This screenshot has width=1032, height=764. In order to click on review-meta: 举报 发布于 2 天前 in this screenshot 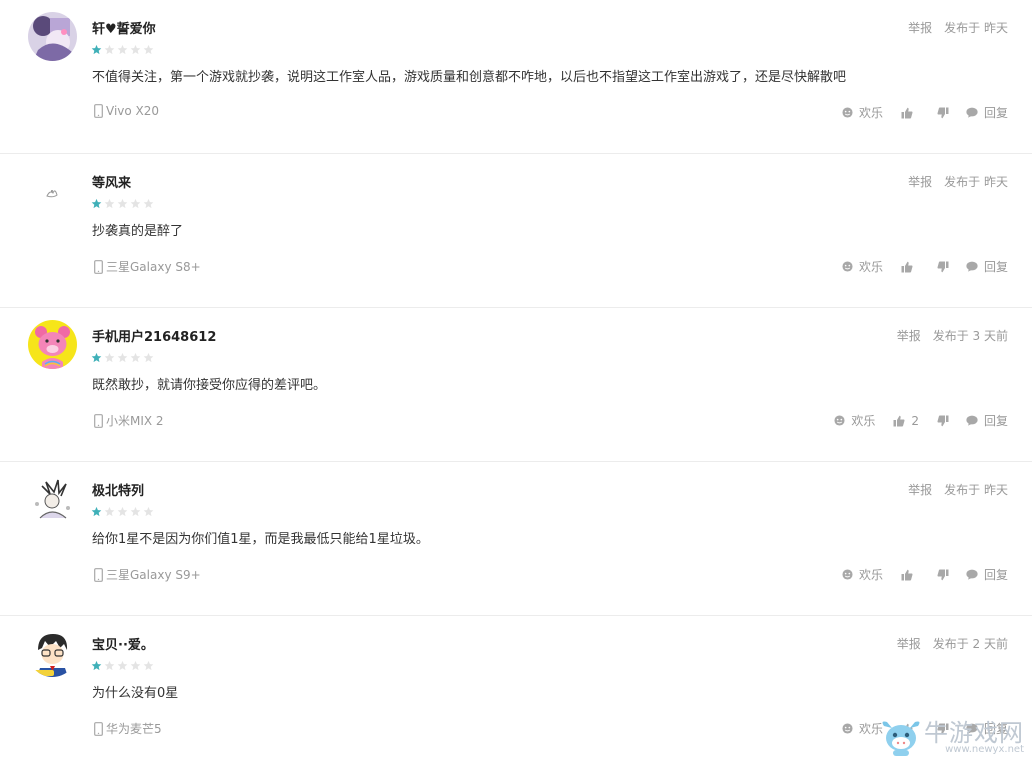, I will do `click(952, 643)`.